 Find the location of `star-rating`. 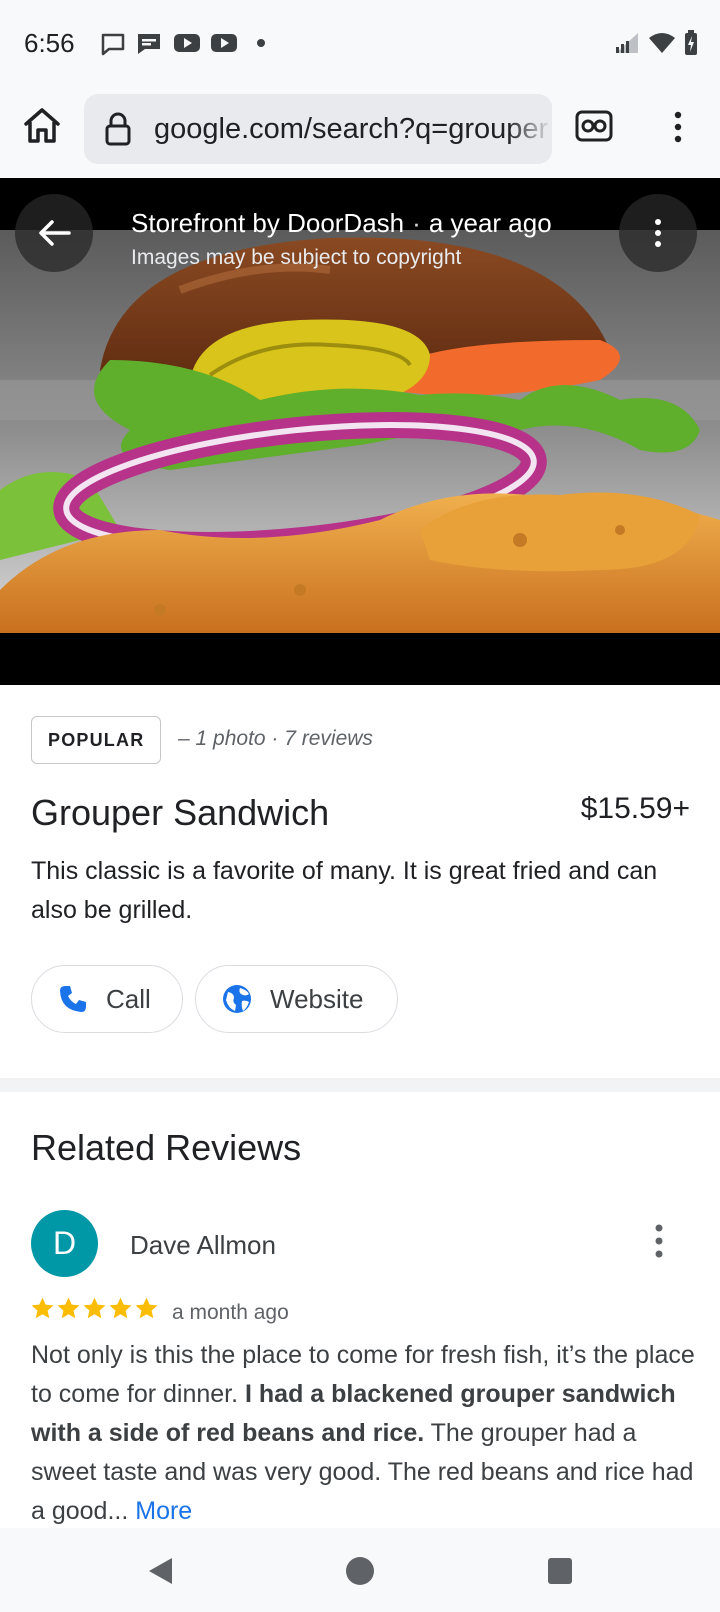

star-rating is located at coordinates (94, 1308).